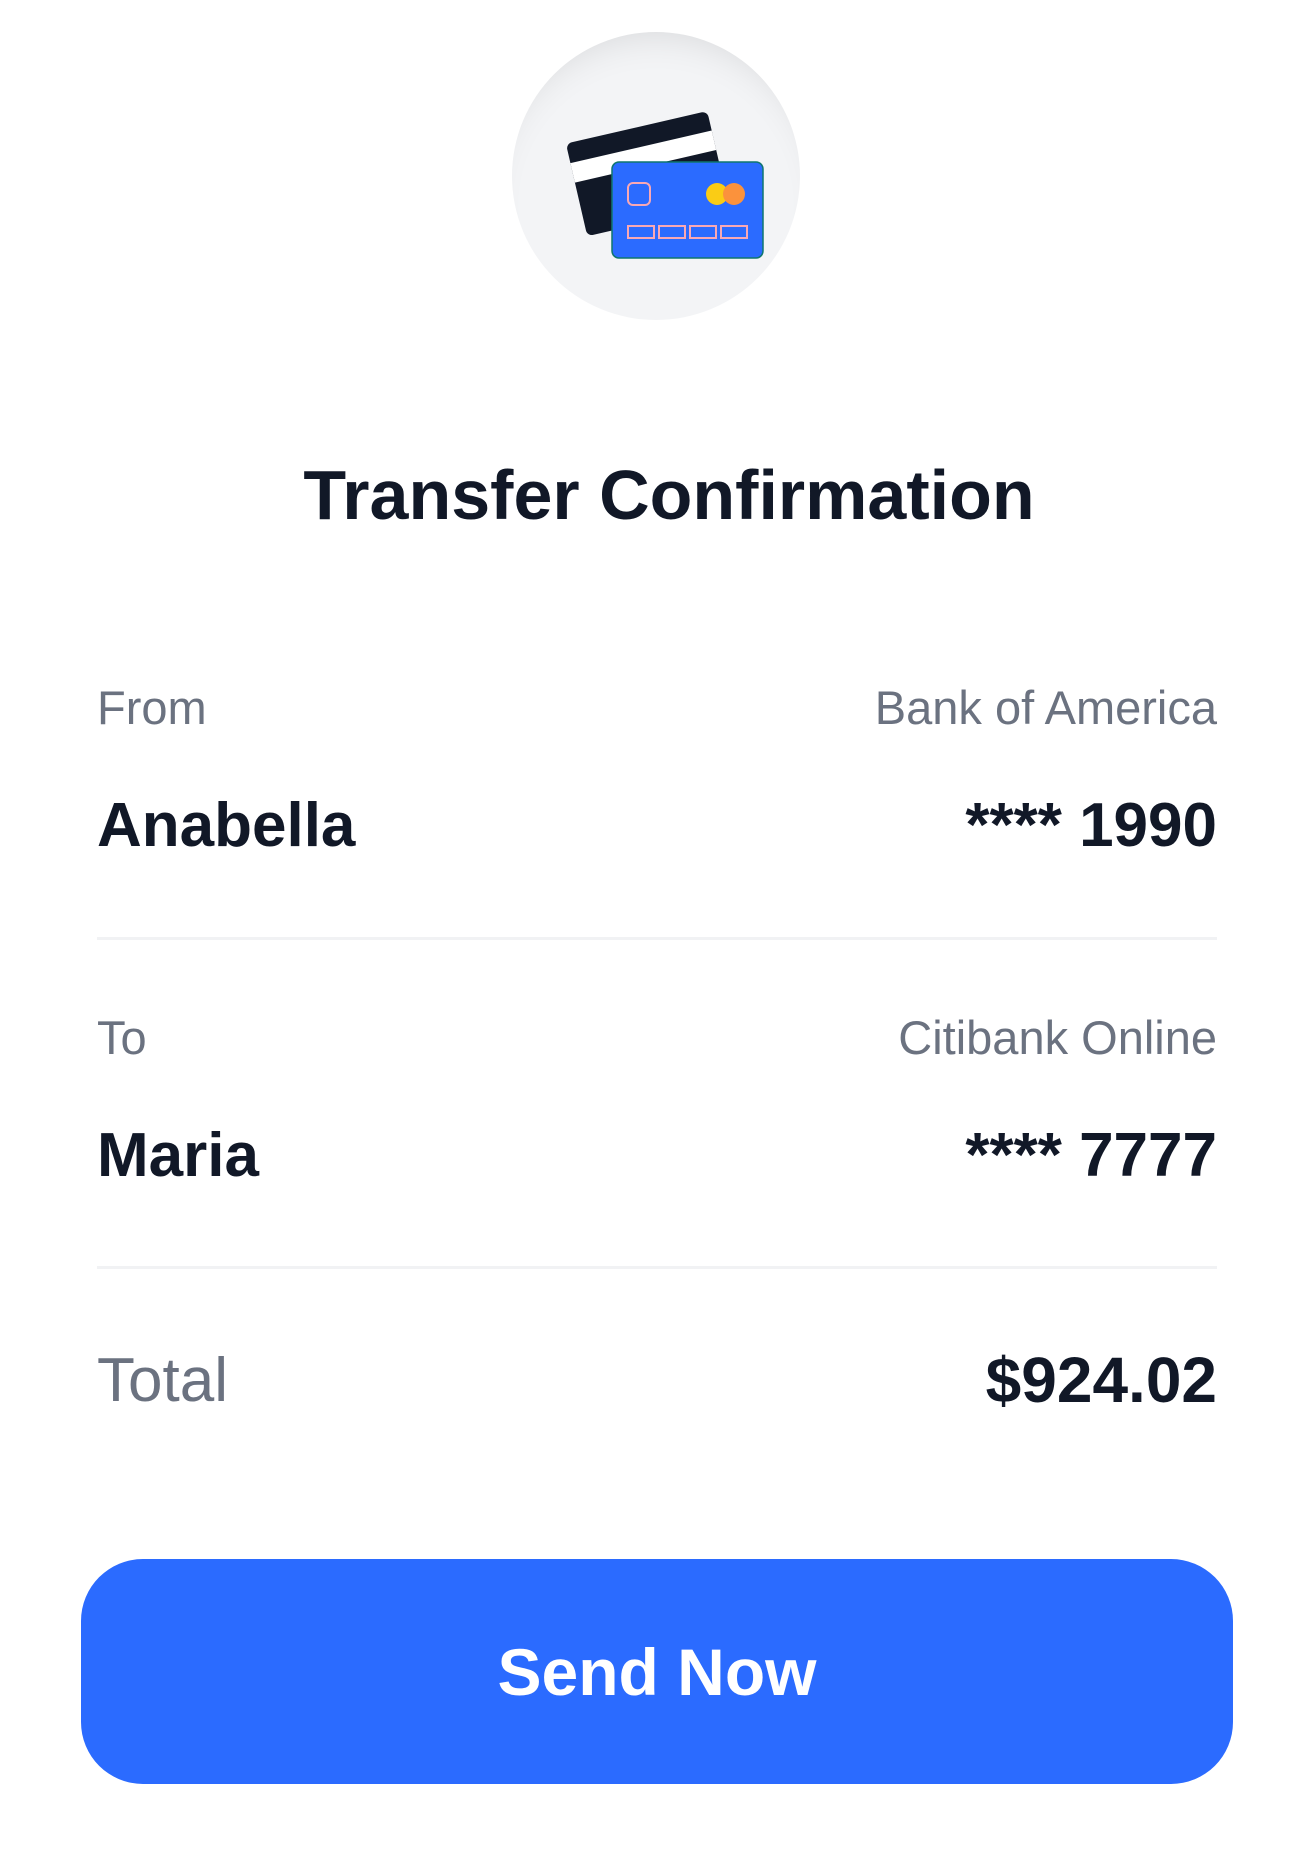 This screenshot has width=1308, height=1856. What do you see at coordinates (657, 1380) in the screenshot?
I see `total-row: Total $924.02` at bounding box center [657, 1380].